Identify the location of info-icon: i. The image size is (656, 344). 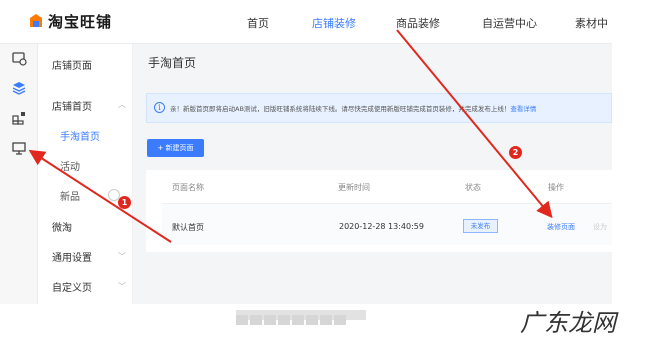
(159, 107).